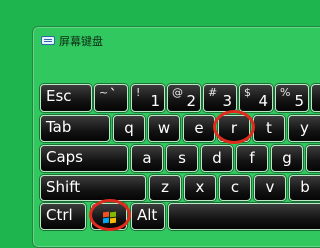 The width and height of the screenshot is (320, 248). I want to click on key-label: Tab, so click(59, 127).